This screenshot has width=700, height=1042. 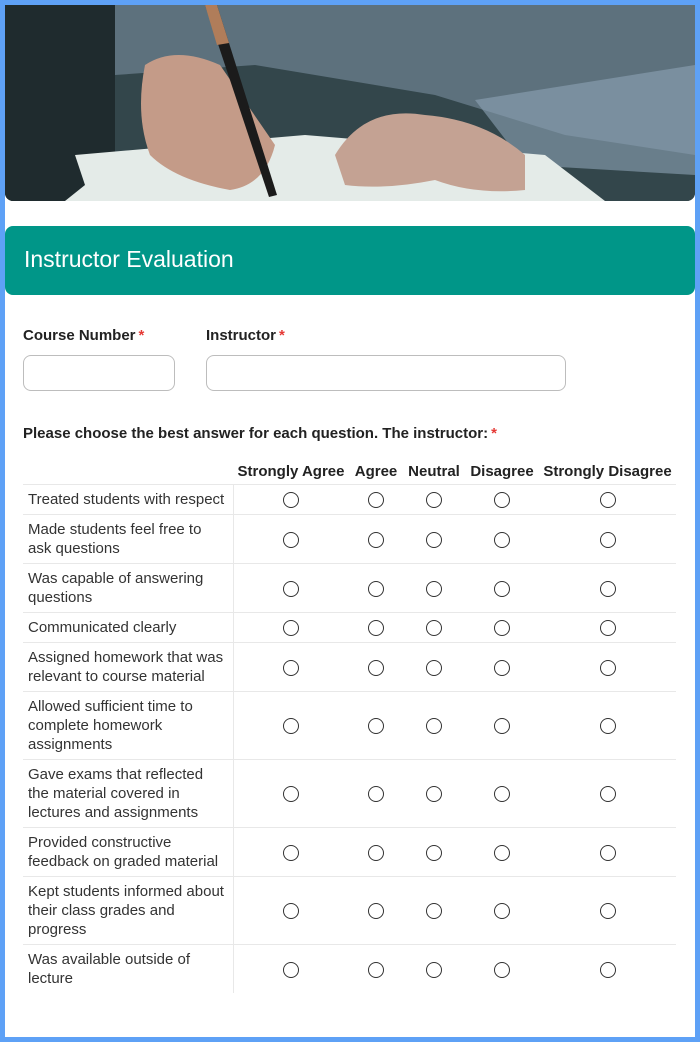 I want to click on matrix-row: Was capable of answering questions, so click(x=349, y=588).